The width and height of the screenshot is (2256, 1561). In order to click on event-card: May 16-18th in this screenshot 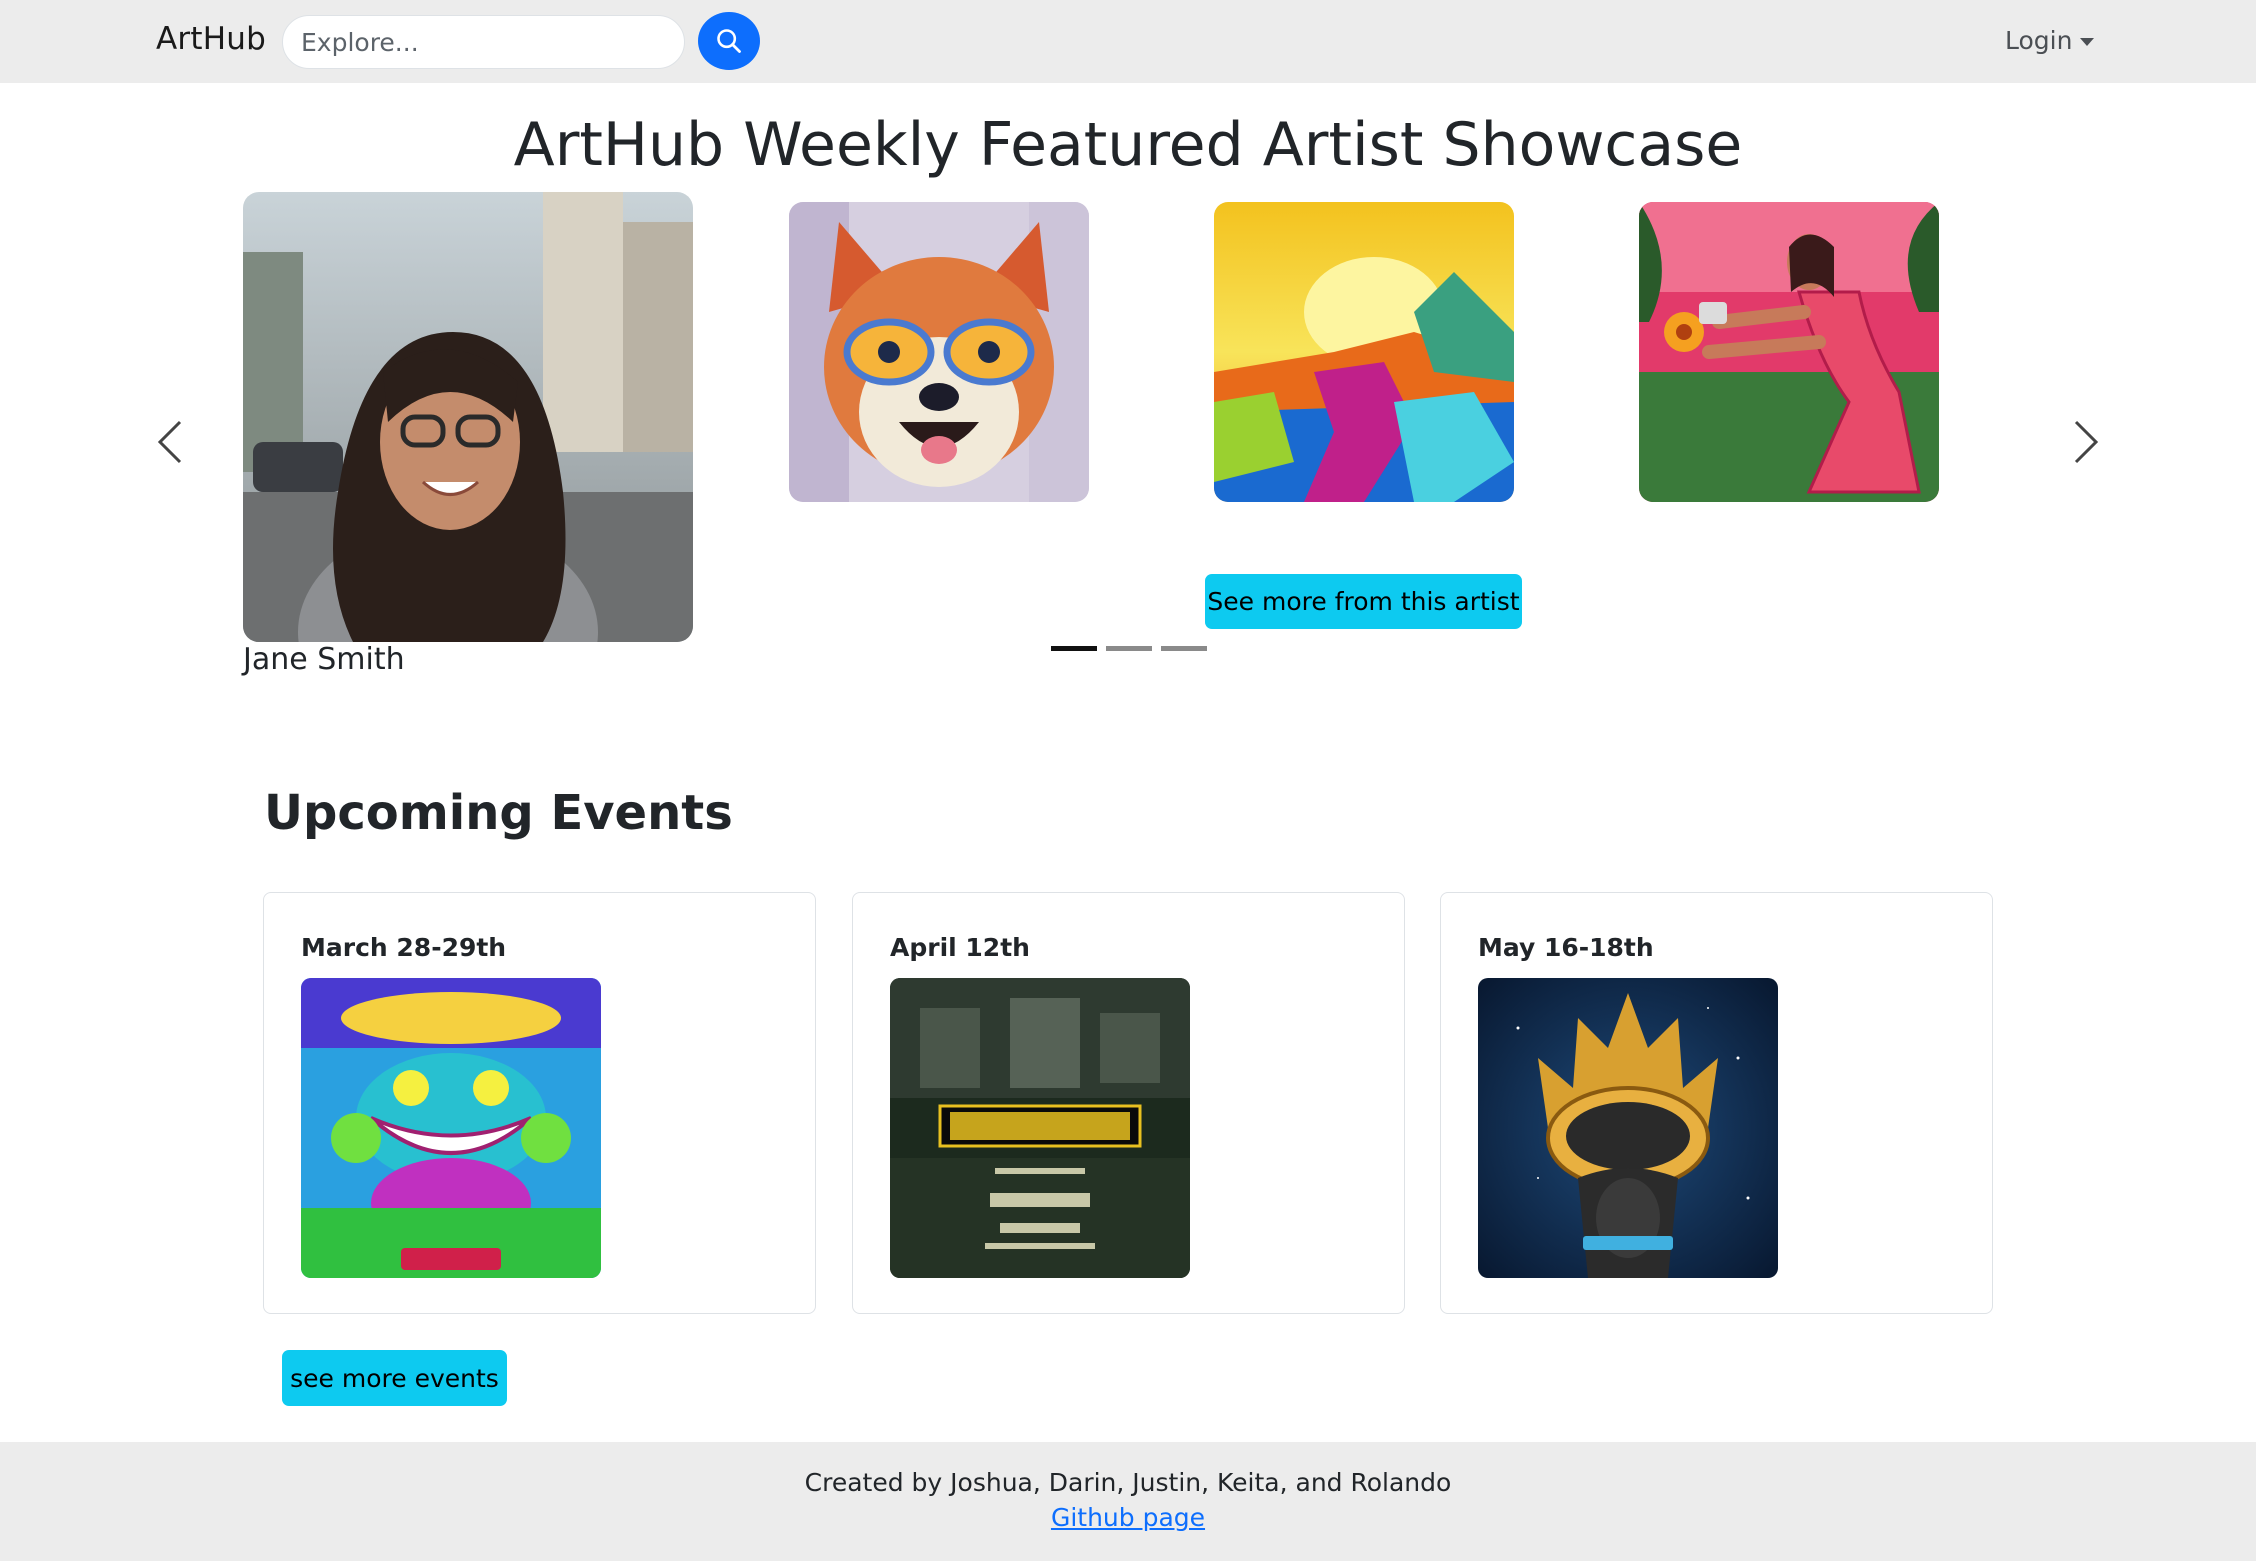, I will do `click(1716, 1103)`.